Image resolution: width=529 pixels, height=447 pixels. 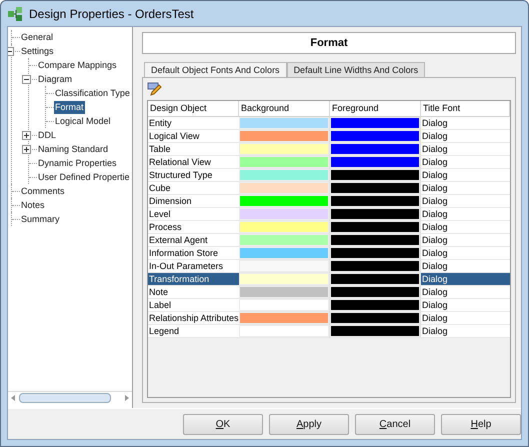 I want to click on table-cell: Entity, so click(x=193, y=123).